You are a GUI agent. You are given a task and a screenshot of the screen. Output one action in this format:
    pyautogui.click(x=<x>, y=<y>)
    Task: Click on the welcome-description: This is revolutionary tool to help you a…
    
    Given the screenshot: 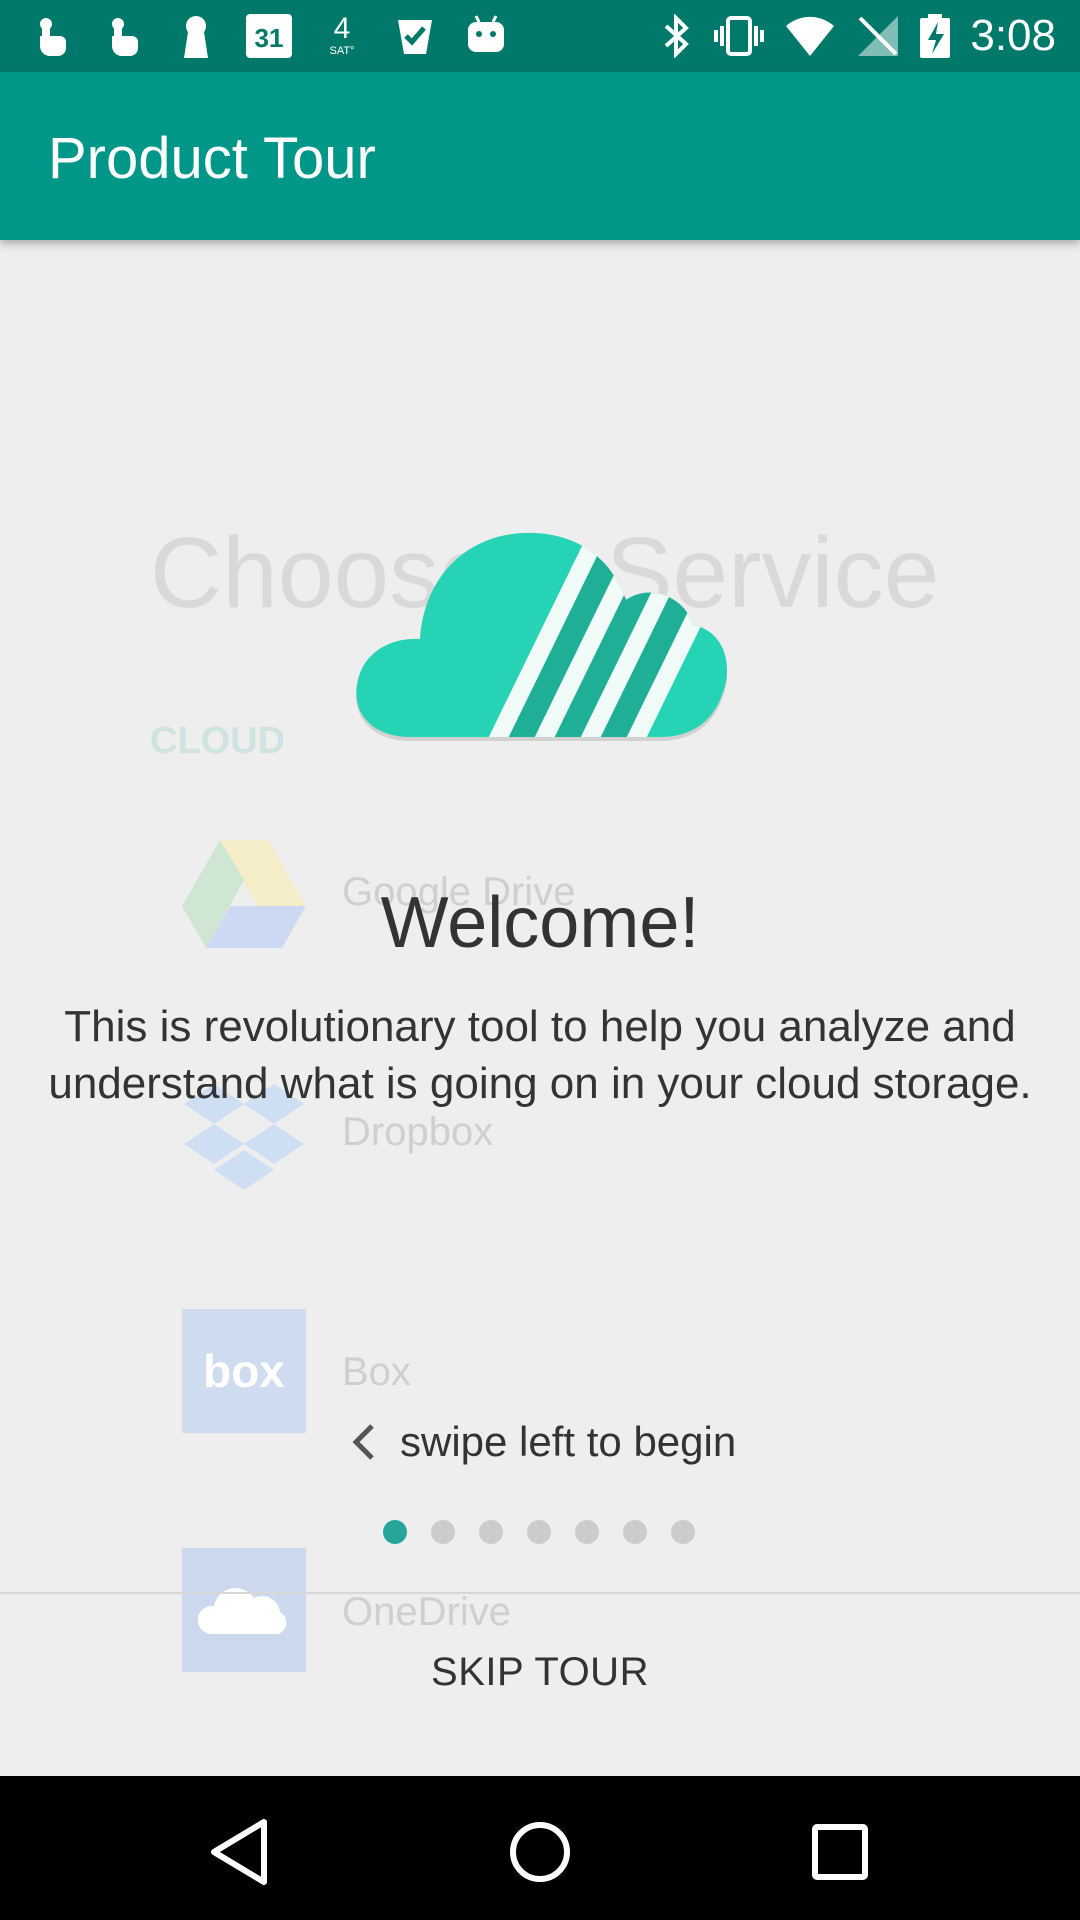 What is the action you would take?
    pyautogui.click(x=540, y=1055)
    